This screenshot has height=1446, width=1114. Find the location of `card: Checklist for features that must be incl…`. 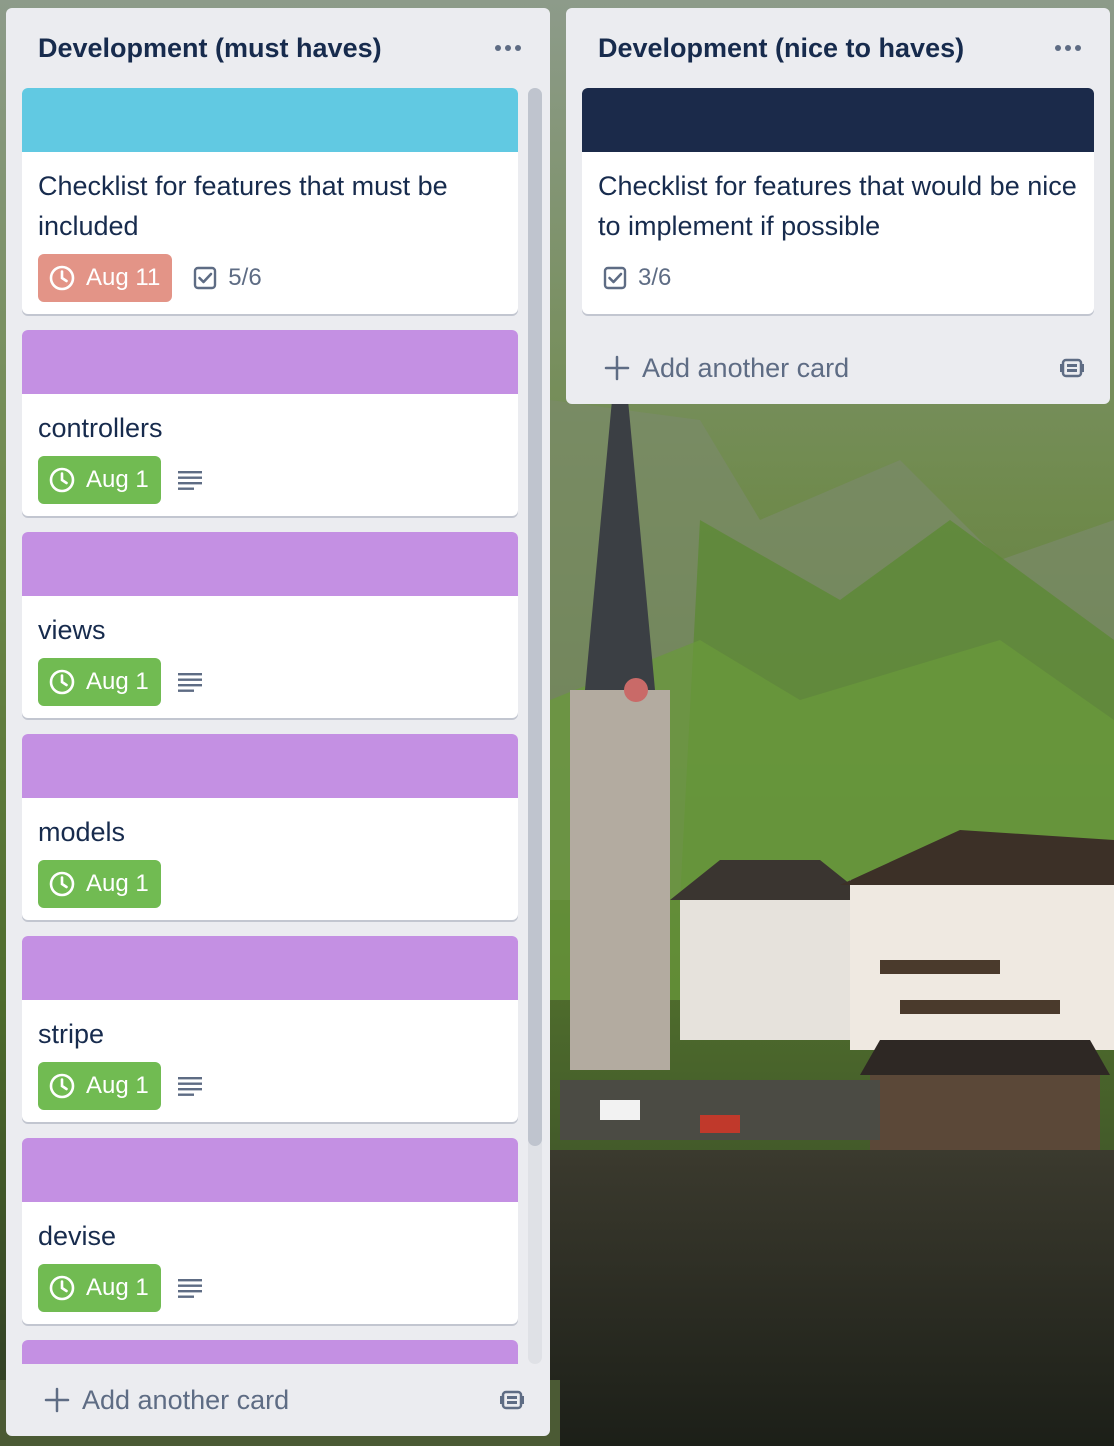

card: Checklist for features that must be incl… is located at coordinates (270, 201).